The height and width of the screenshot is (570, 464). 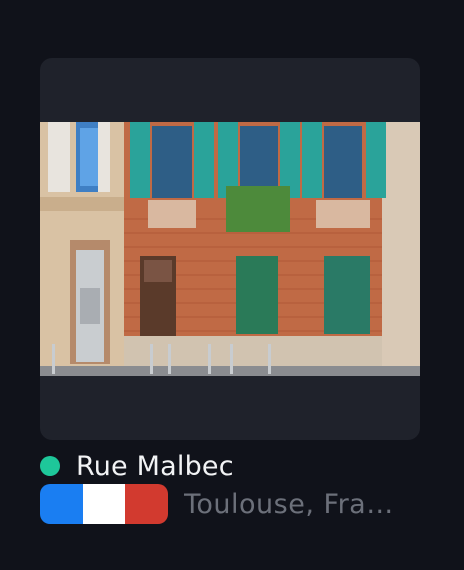 I want to click on place-title-row: Rue Malbec, so click(x=137, y=466).